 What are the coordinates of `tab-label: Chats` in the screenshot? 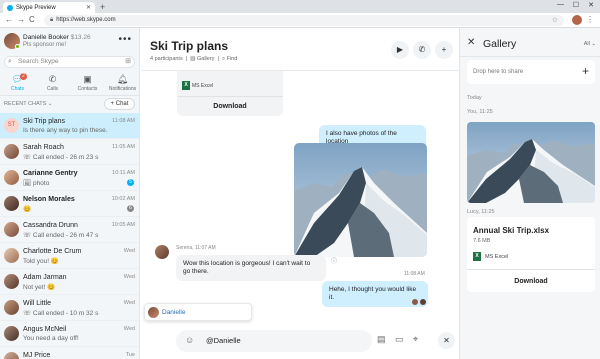 It's located at (17, 89).